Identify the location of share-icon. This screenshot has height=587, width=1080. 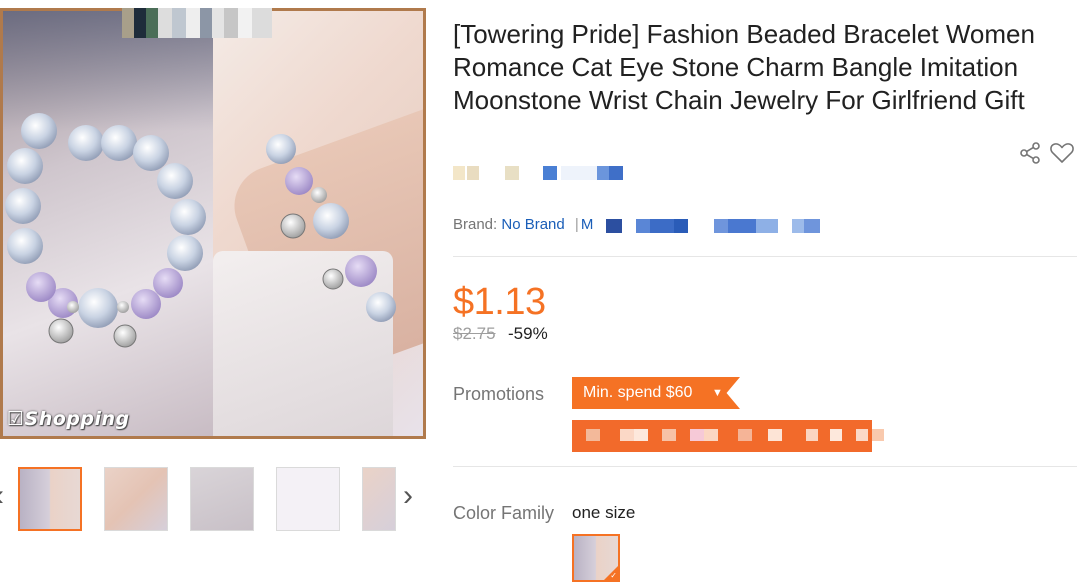
(1030, 153).